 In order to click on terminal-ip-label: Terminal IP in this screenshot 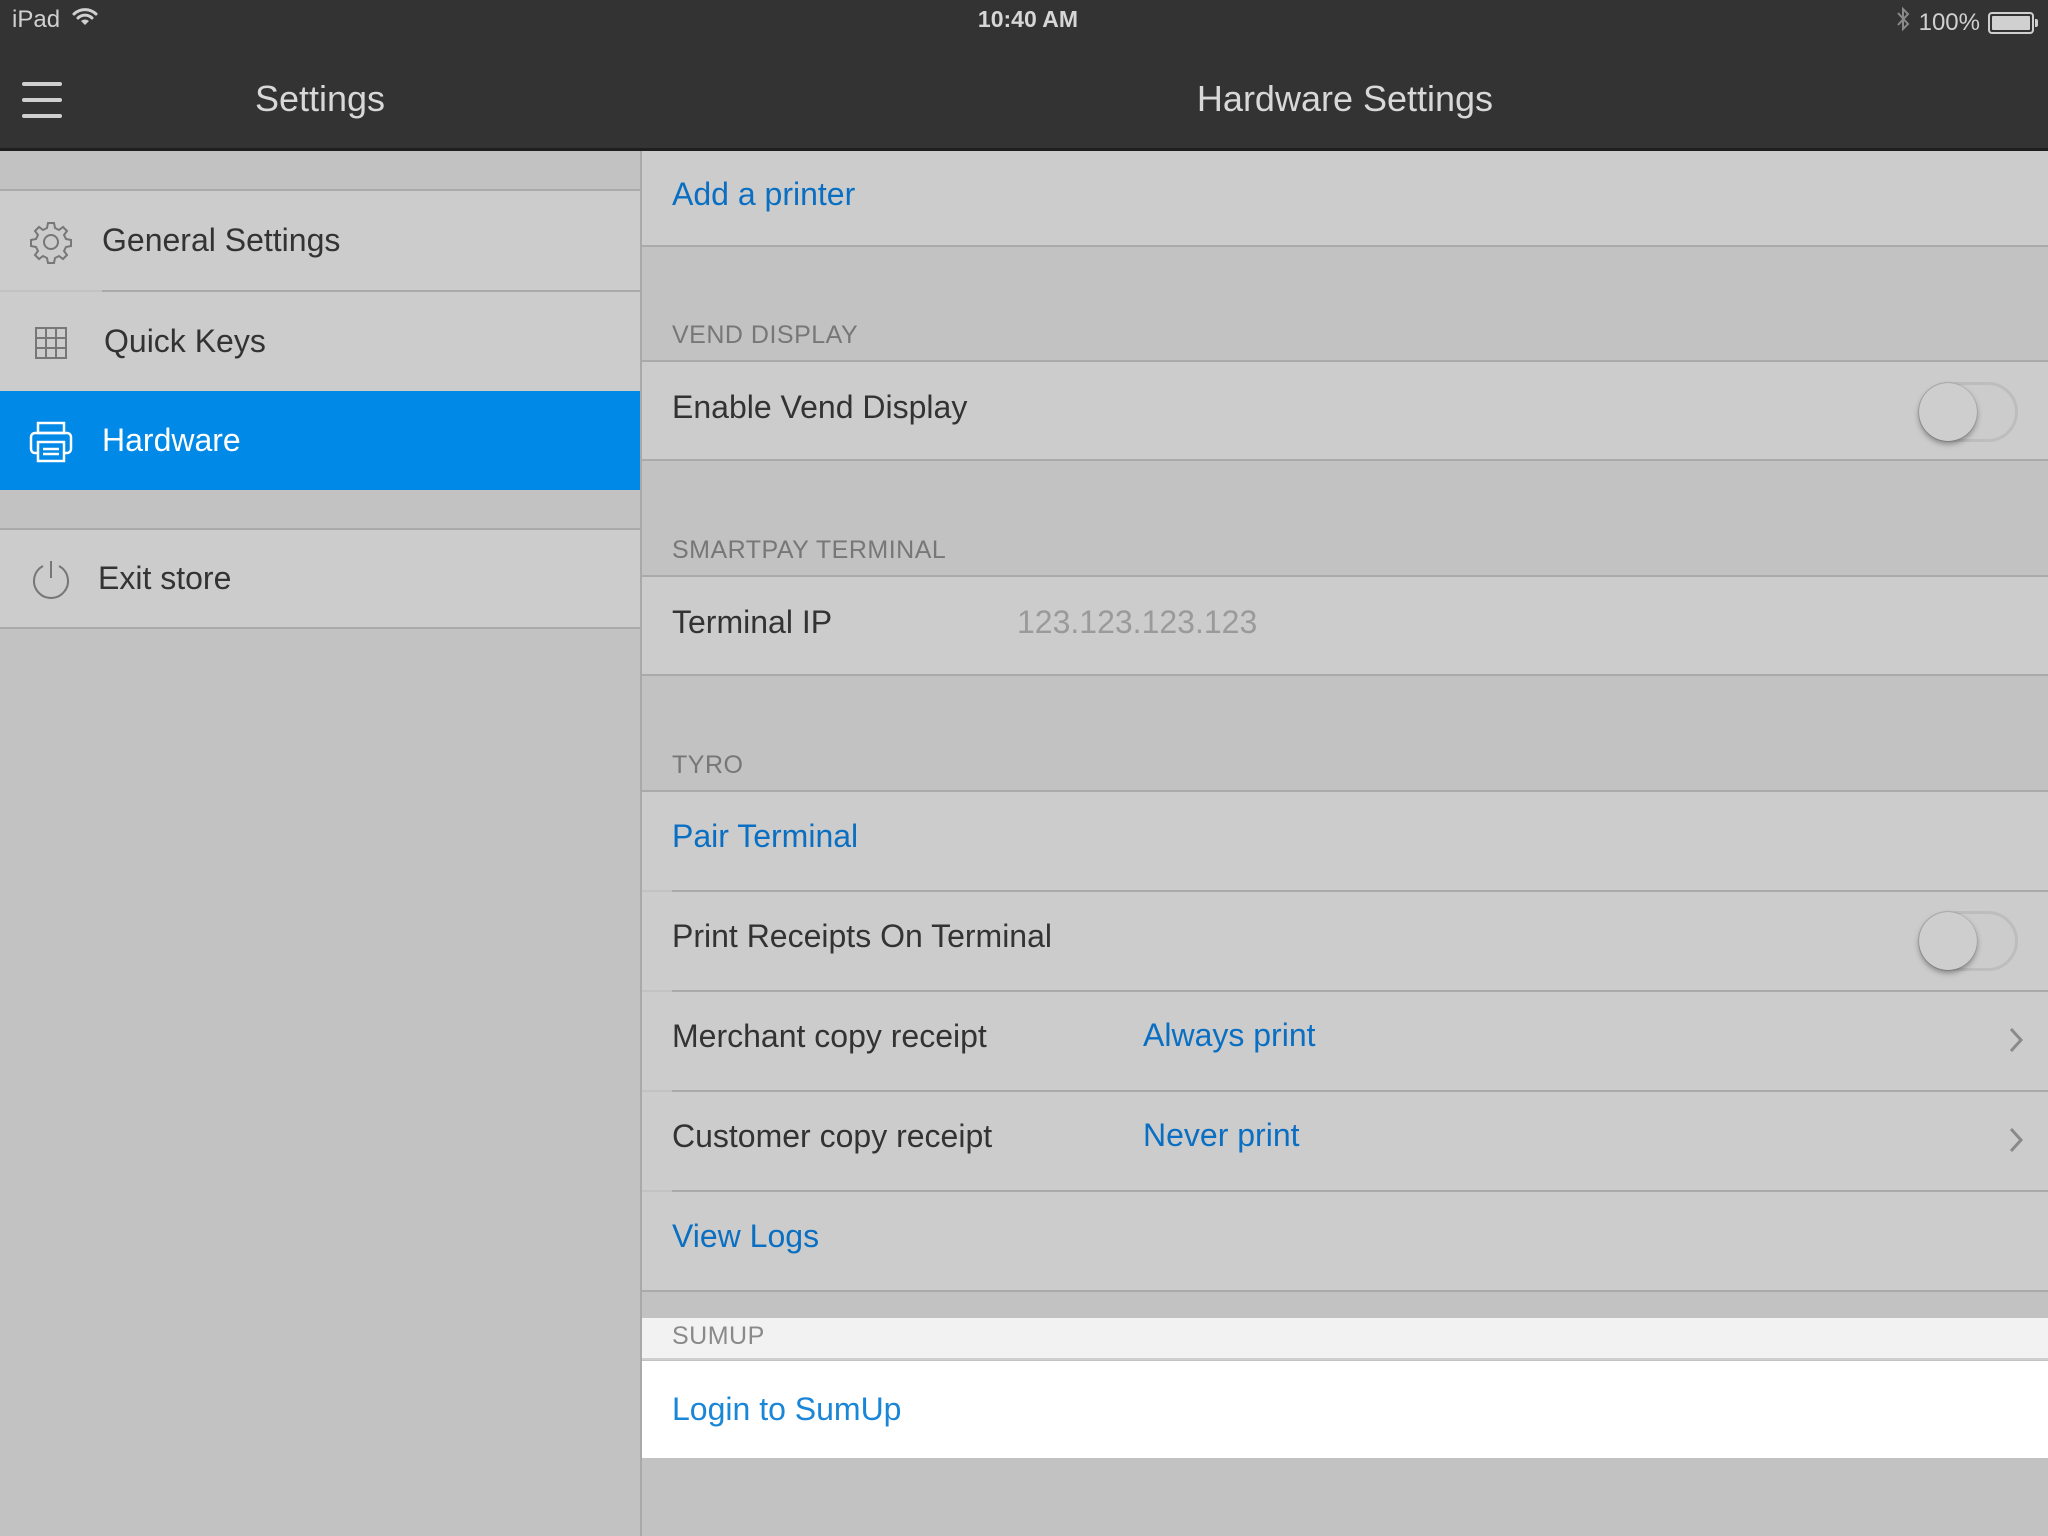, I will do `click(752, 622)`.